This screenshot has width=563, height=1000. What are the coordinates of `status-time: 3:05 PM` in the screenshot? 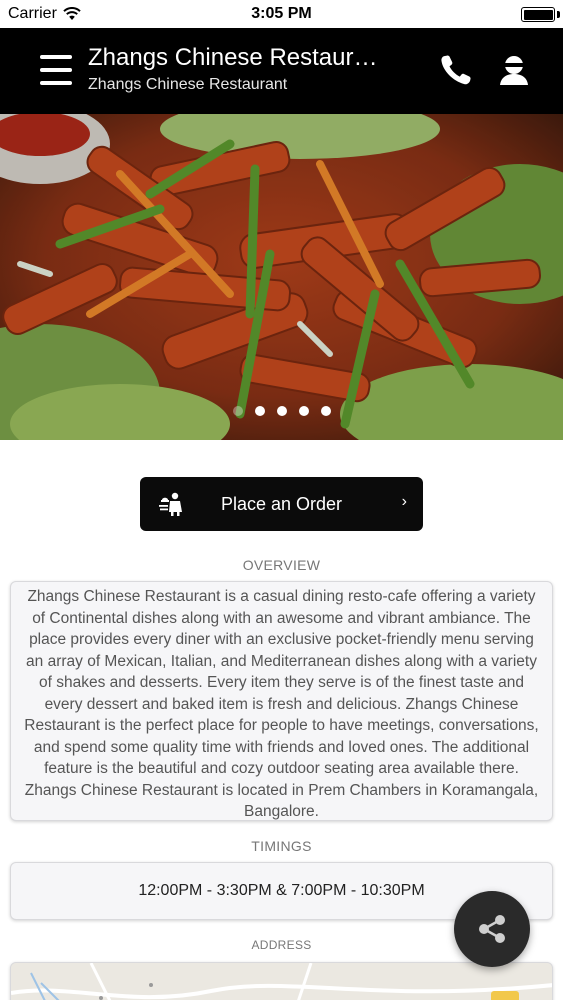 It's located at (281, 13).